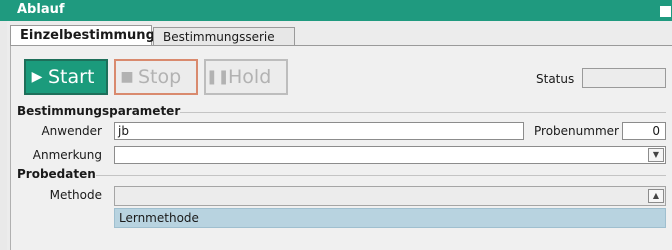  Describe the element at coordinates (71, 77) in the screenshot. I see `start-button-label: Start` at that location.